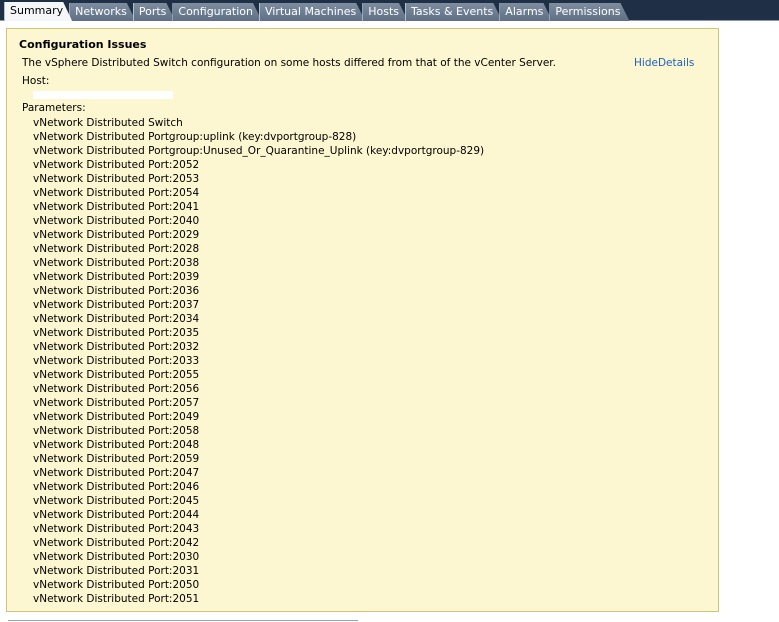 Image resolution: width=779 pixels, height=622 pixels. Describe the element at coordinates (108, 123) in the screenshot. I see `parameter-item: vNetwork Distributed Switch` at that location.